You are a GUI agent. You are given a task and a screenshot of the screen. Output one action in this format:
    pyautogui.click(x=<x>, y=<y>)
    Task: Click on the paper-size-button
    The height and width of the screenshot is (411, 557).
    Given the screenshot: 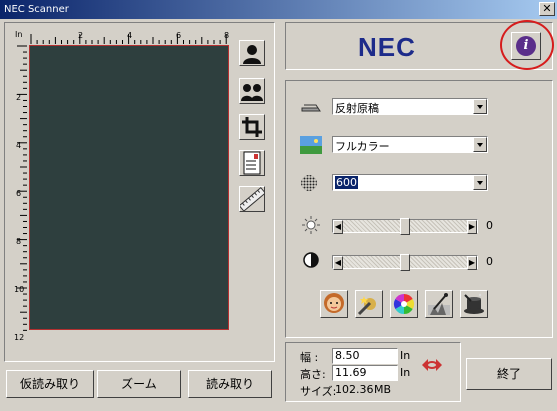 What is the action you would take?
    pyautogui.click(x=252, y=163)
    